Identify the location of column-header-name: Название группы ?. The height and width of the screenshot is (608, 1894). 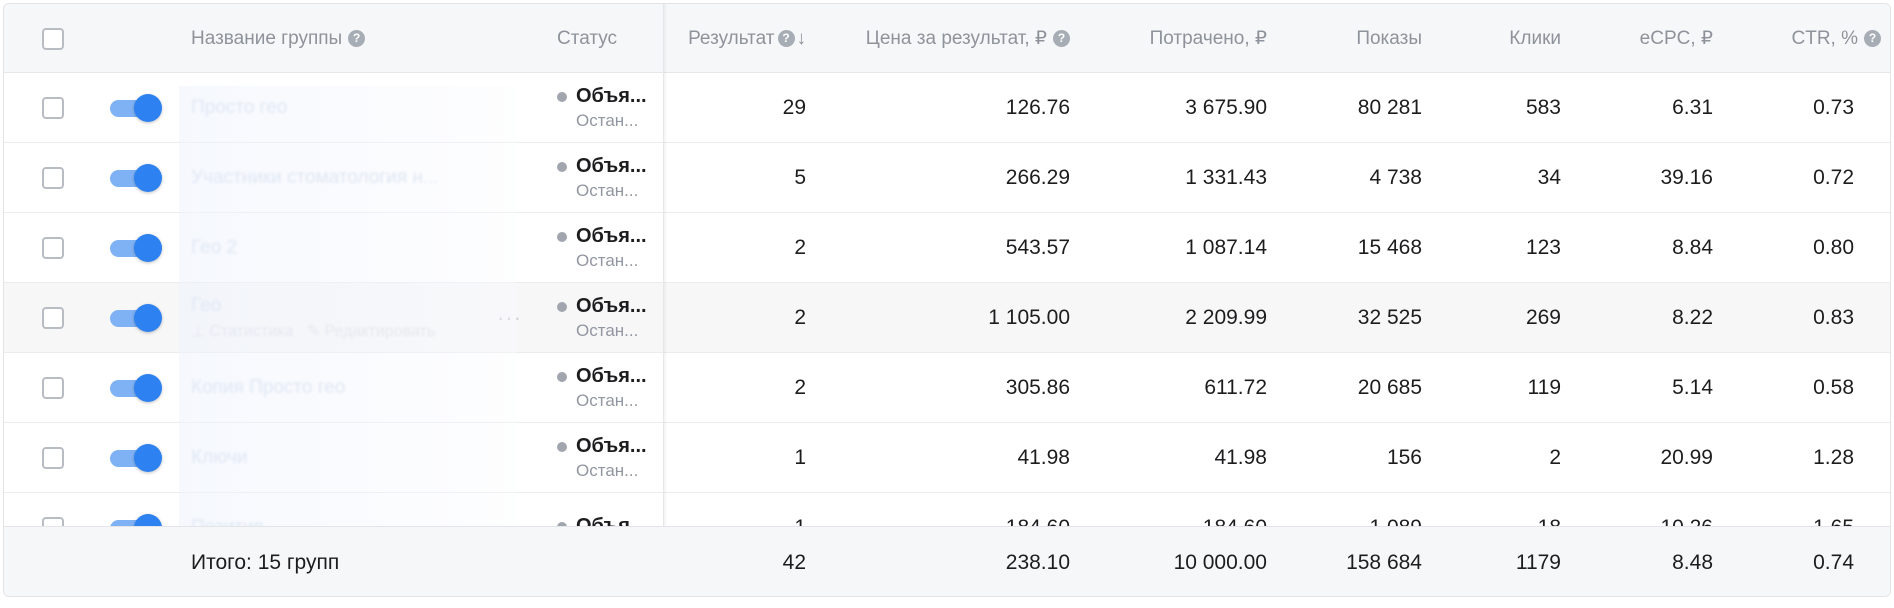
(278, 38).